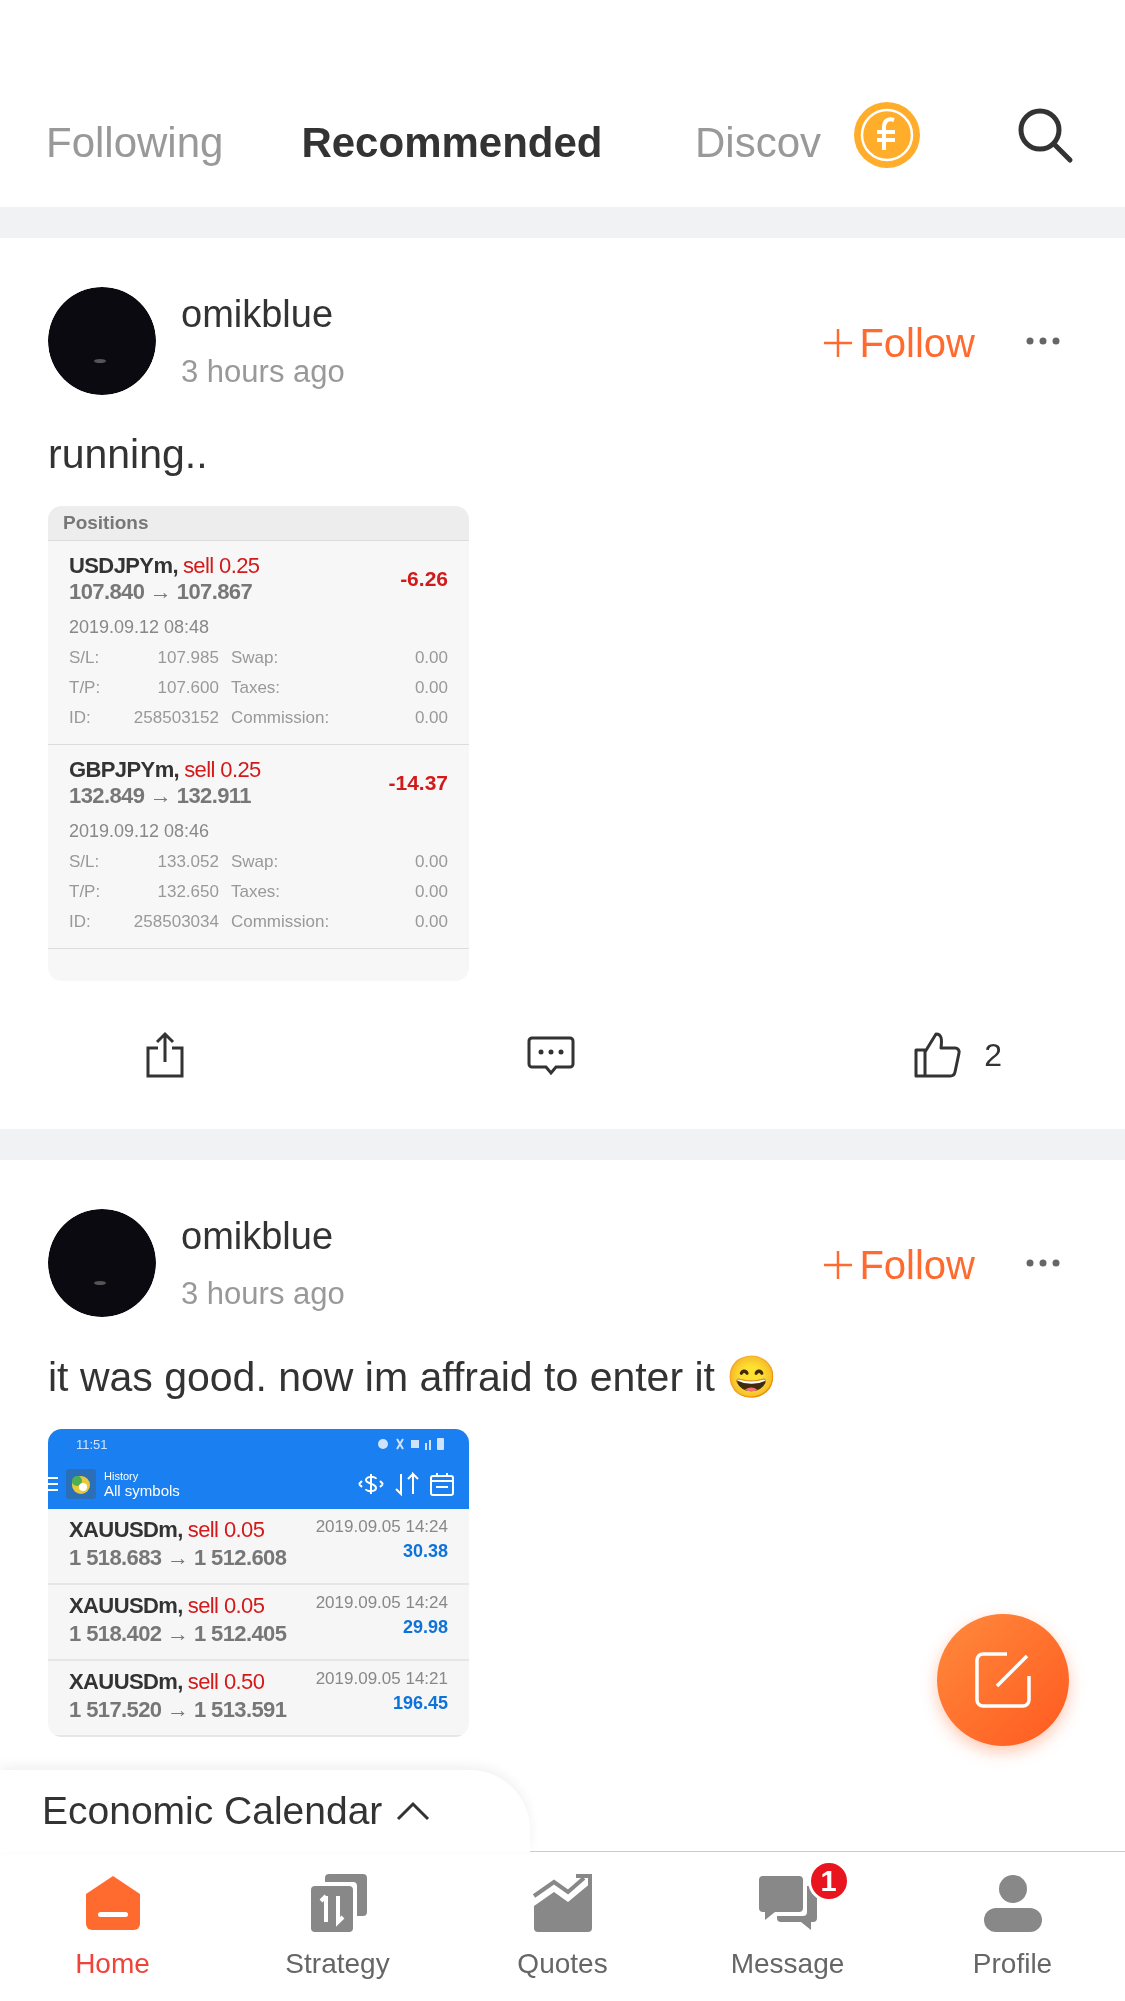 This screenshot has width=1125, height=2001. What do you see at coordinates (1003, 1680) in the screenshot?
I see `compose-button` at bounding box center [1003, 1680].